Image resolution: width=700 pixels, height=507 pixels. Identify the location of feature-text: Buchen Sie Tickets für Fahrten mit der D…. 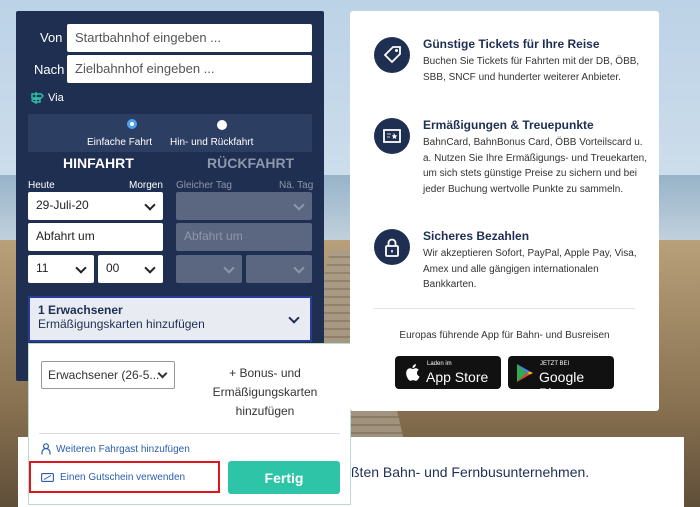
(531, 69).